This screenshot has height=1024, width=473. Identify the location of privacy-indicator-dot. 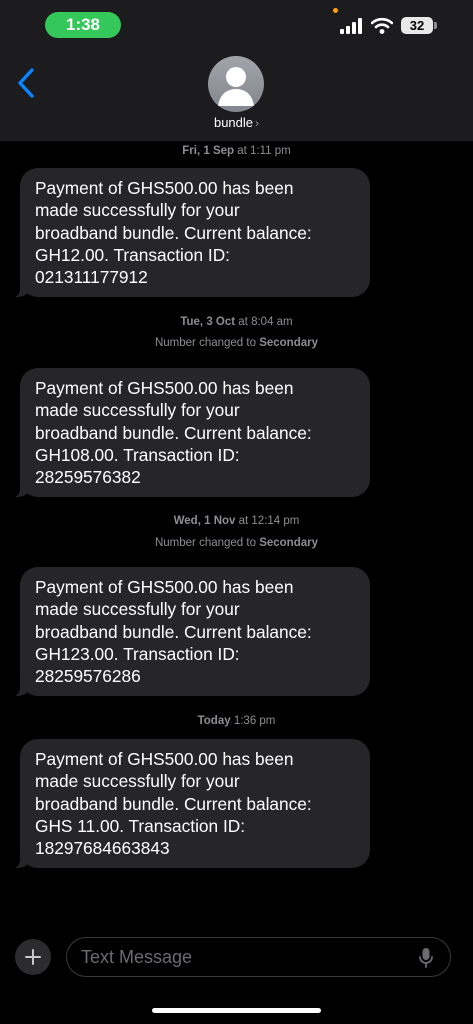
(335, 10).